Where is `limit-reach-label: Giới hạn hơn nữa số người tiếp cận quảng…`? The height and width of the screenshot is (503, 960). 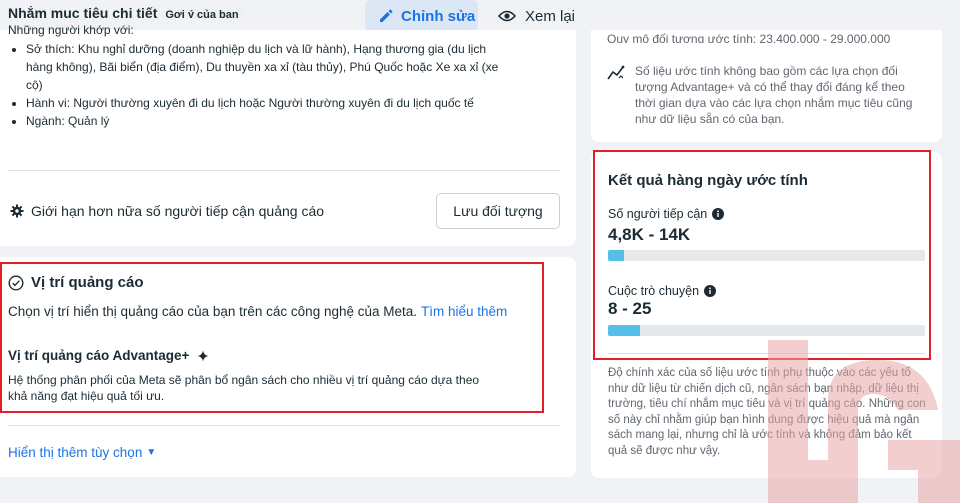 limit-reach-label: Giới hạn hơn nữa số người tiếp cận quảng… is located at coordinates (178, 211).